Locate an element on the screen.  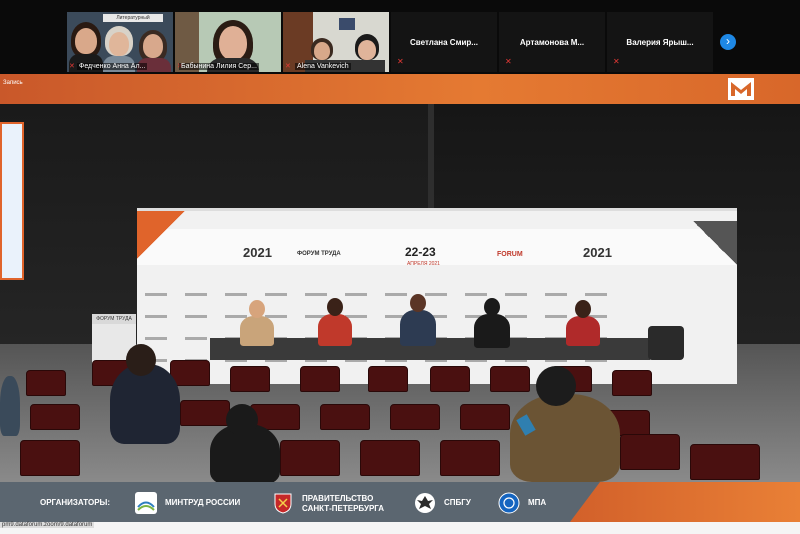
video-tile-6: Валерия Ярыш... ✕ is located at coordinates (660, 42).